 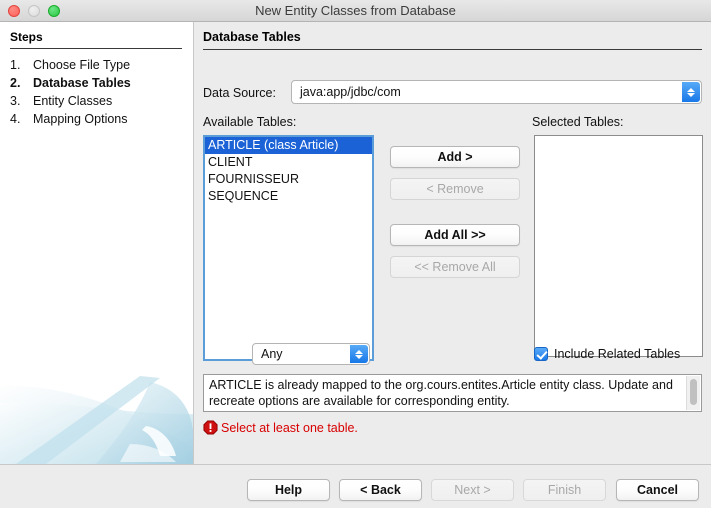 What do you see at coordinates (239, 93) in the screenshot?
I see `data-source-label: Data Source:` at bounding box center [239, 93].